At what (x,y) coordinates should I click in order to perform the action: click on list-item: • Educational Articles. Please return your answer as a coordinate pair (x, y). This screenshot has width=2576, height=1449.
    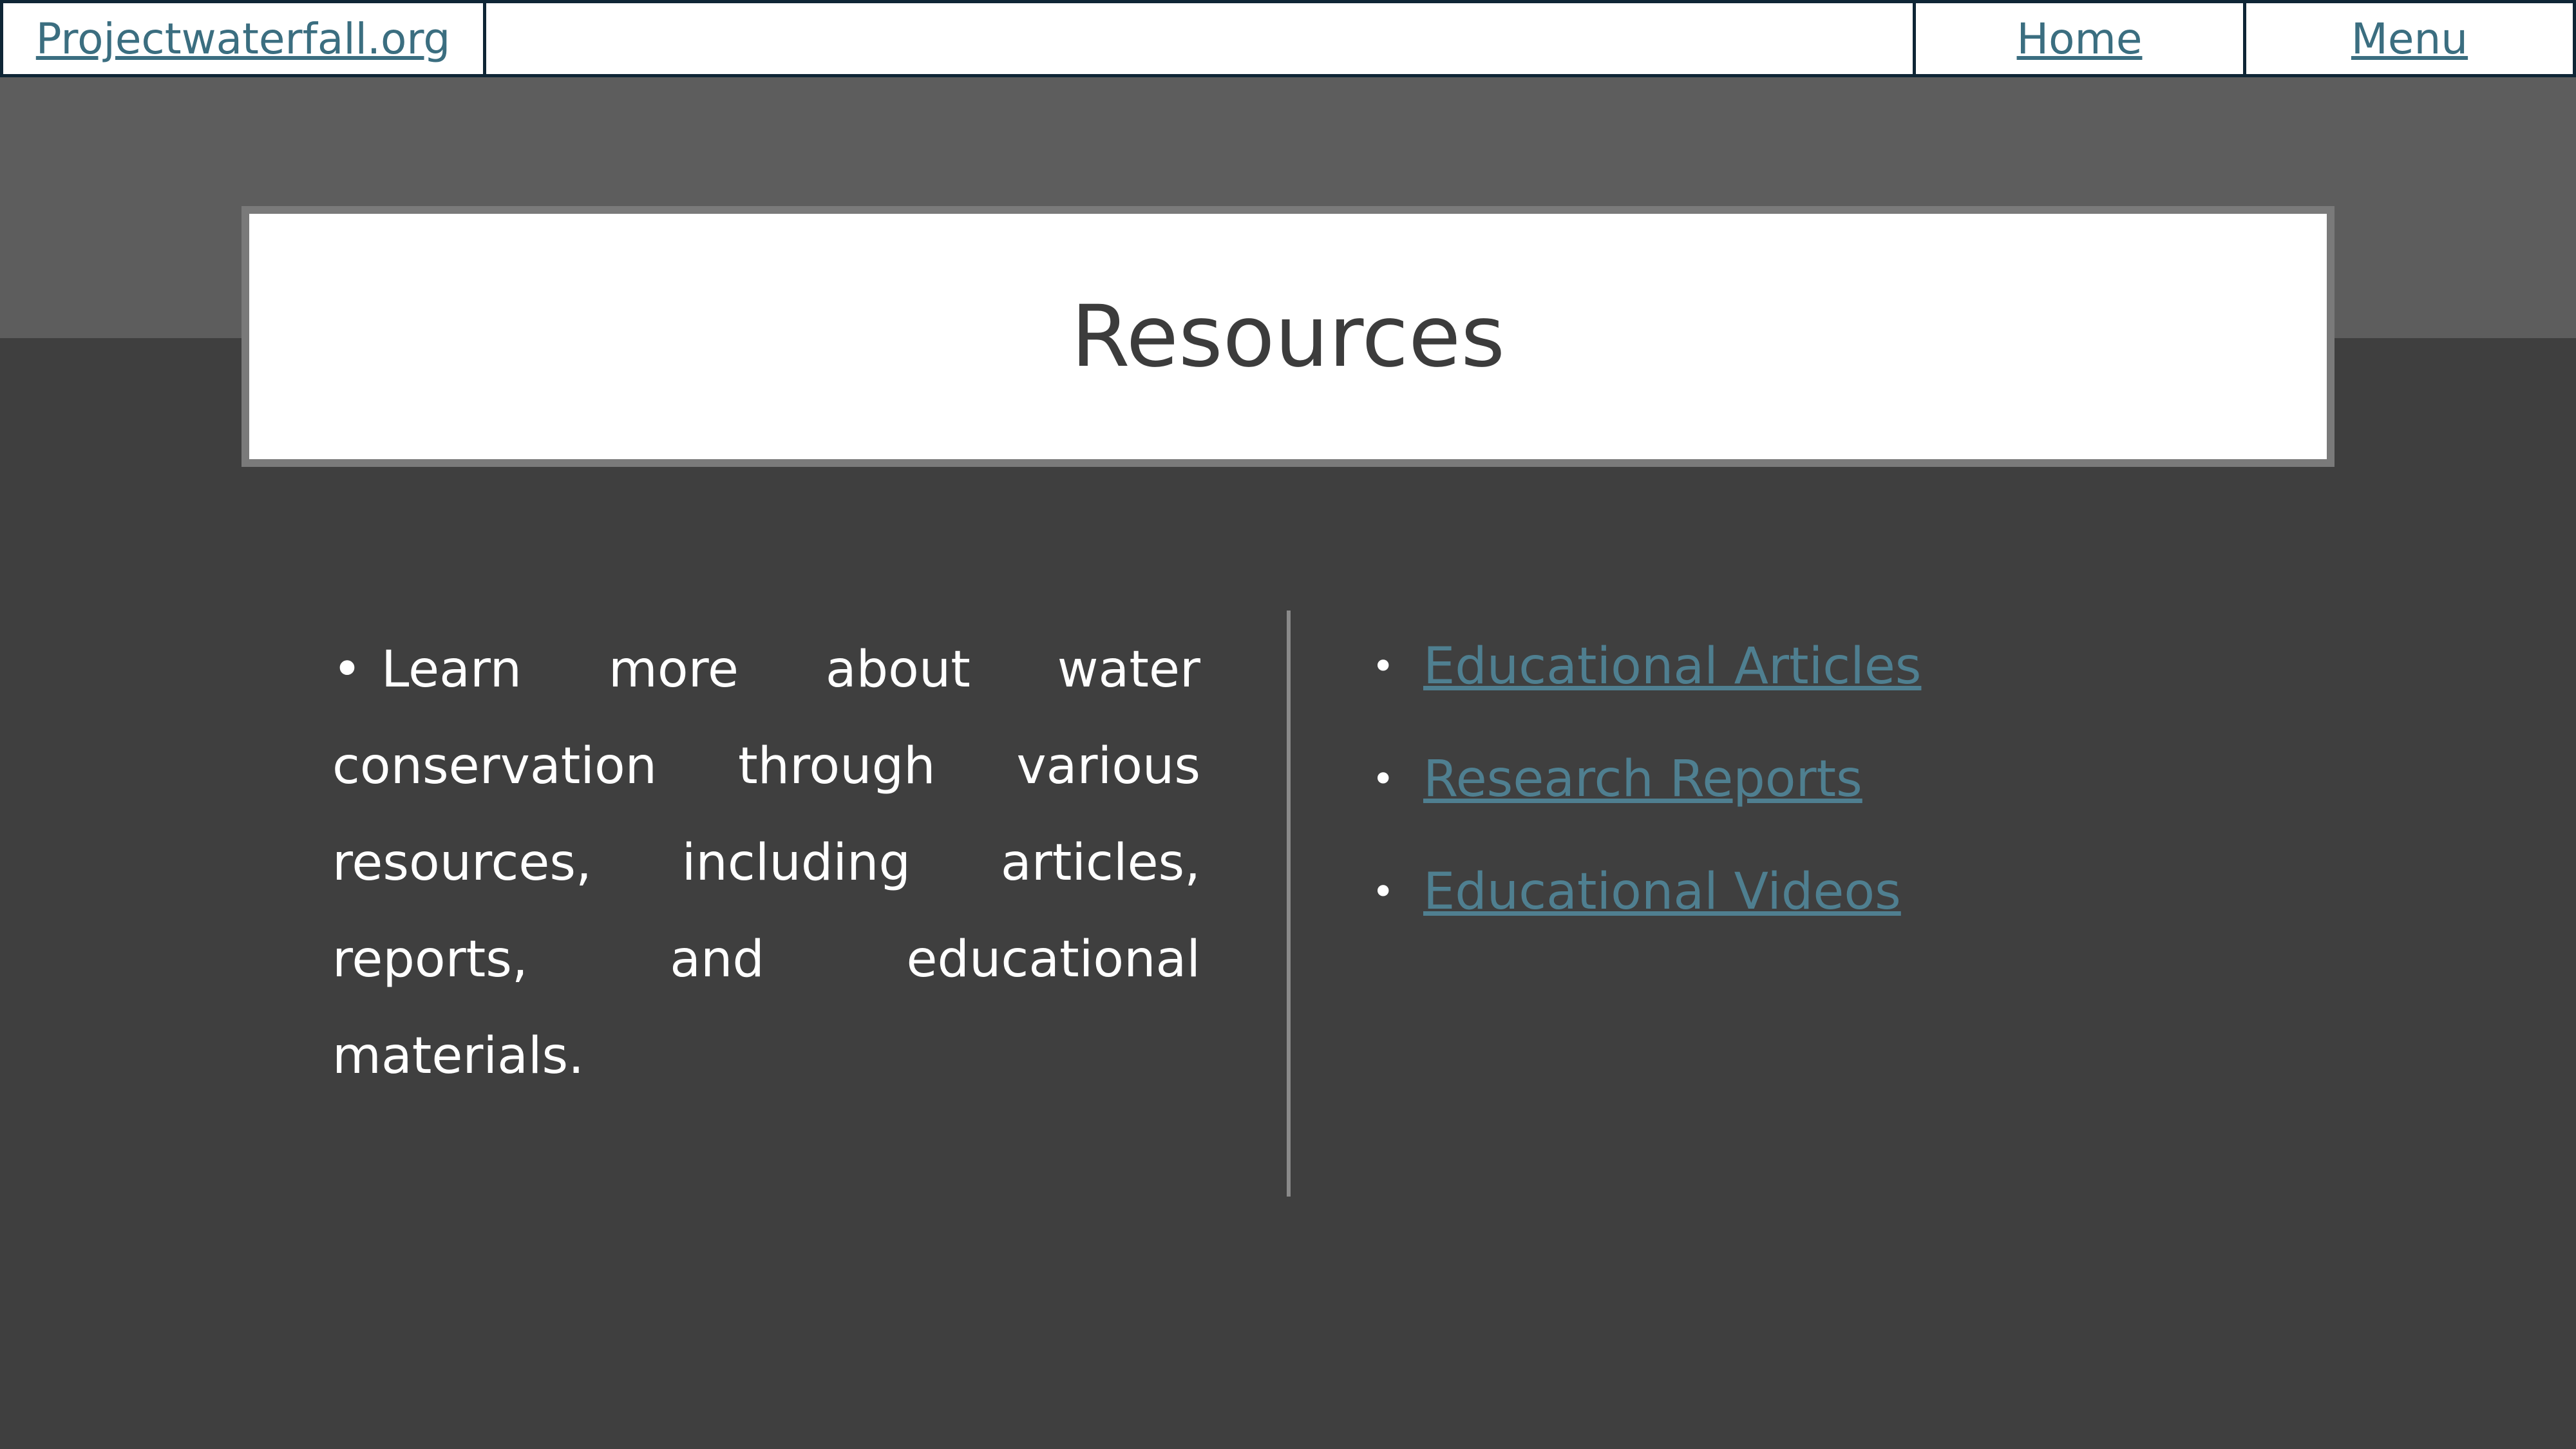
    Looking at the image, I should click on (1646, 666).